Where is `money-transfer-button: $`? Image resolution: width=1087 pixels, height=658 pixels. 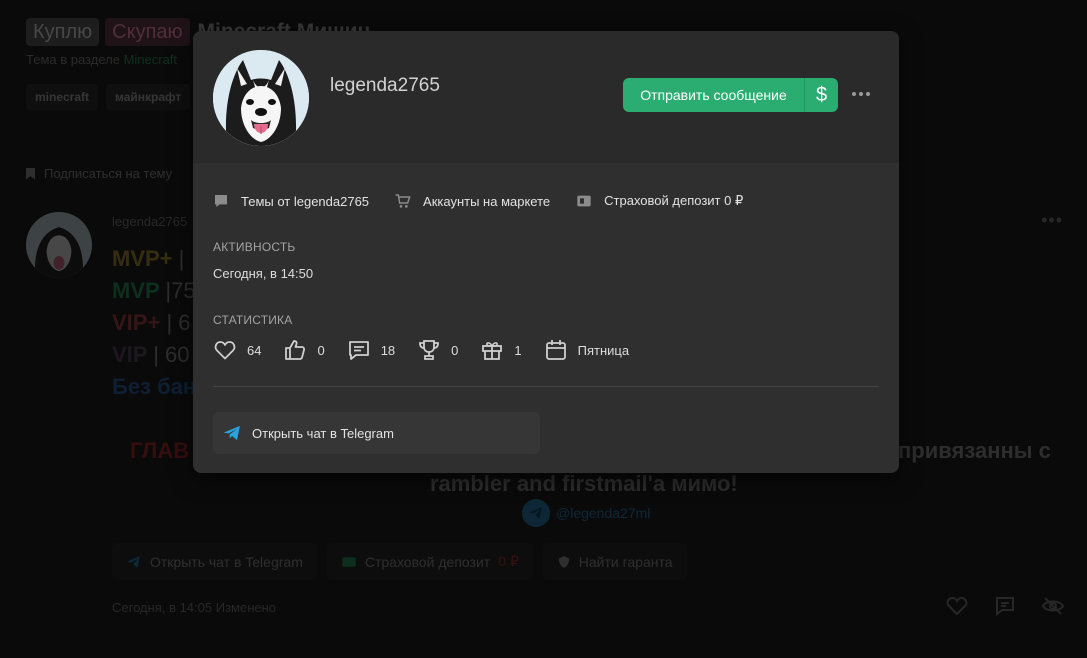 money-transfer-button: $ is located at coordinates (821, 95).